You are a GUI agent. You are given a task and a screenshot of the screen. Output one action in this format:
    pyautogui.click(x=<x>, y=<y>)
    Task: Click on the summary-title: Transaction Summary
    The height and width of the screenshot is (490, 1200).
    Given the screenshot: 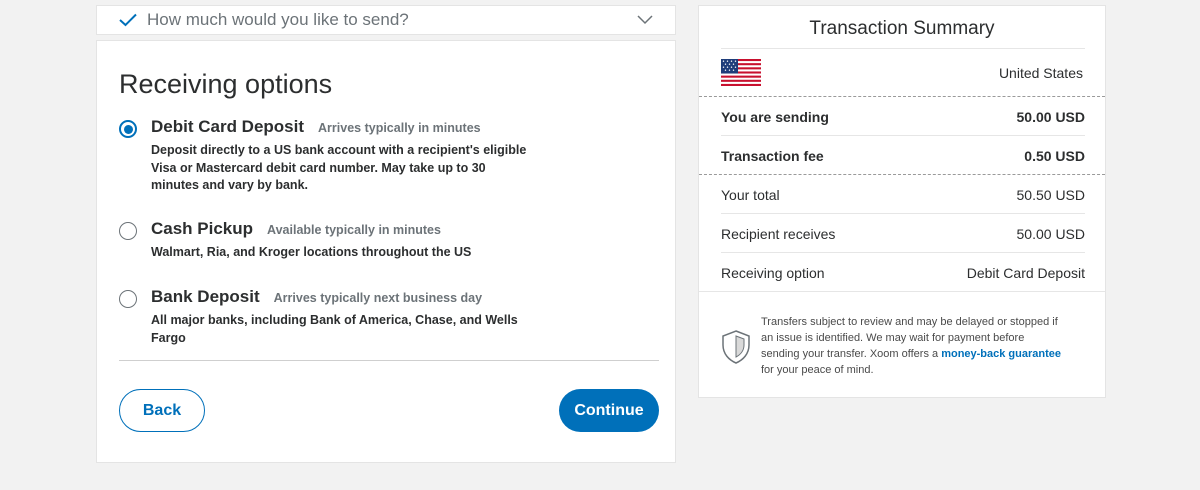 What is the action you would take?
    pyautogui.click(x=902, y=28)
    